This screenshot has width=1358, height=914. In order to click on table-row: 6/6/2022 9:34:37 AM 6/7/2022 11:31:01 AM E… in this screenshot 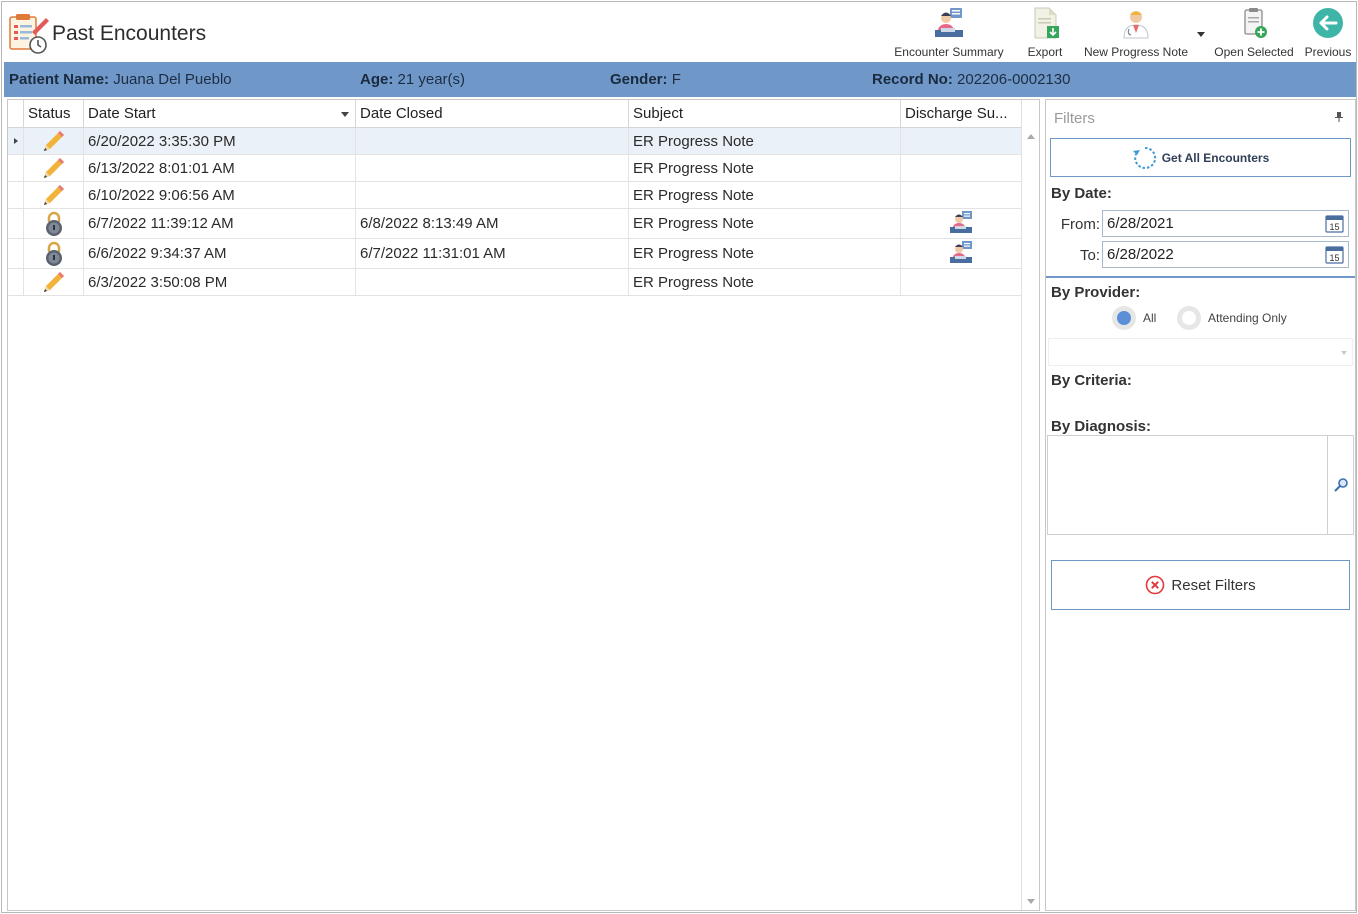, I will do `click(515, 254)`.